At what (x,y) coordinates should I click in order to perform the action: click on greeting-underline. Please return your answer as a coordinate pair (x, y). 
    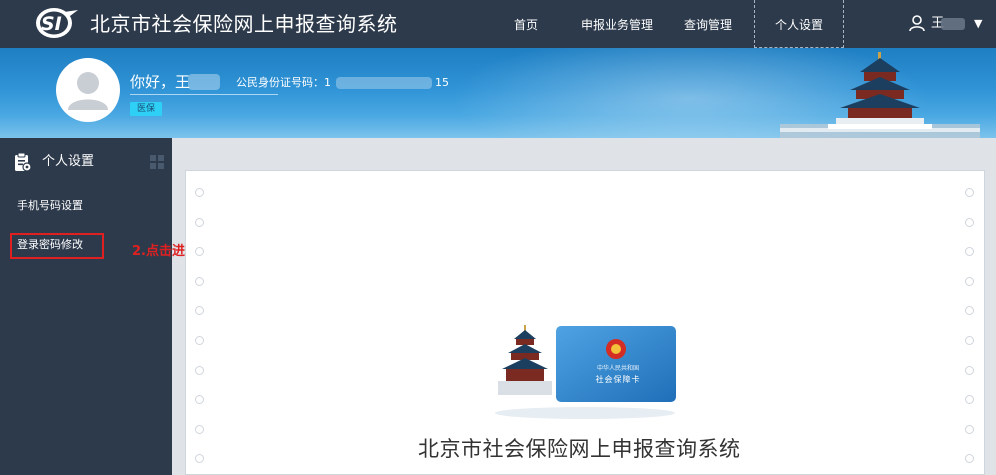
    Looking at the image, I should click on (204, 94).